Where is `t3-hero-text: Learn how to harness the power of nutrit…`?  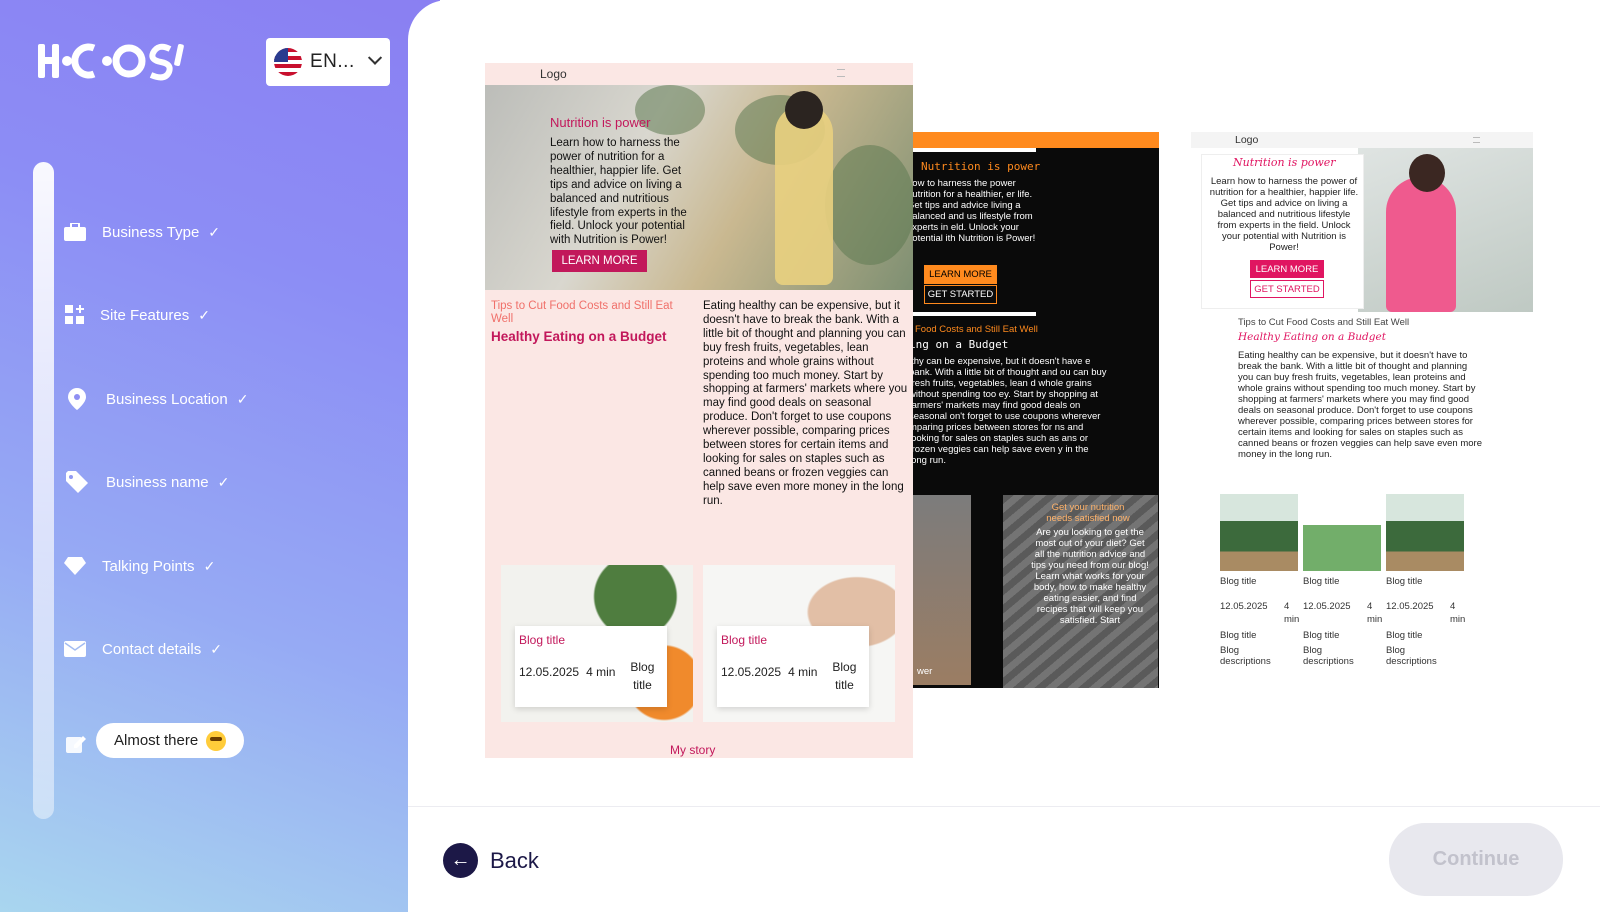 t3-hero-text: Learn how to harness the power of nutrit… is located at coordinates (1284, 214).